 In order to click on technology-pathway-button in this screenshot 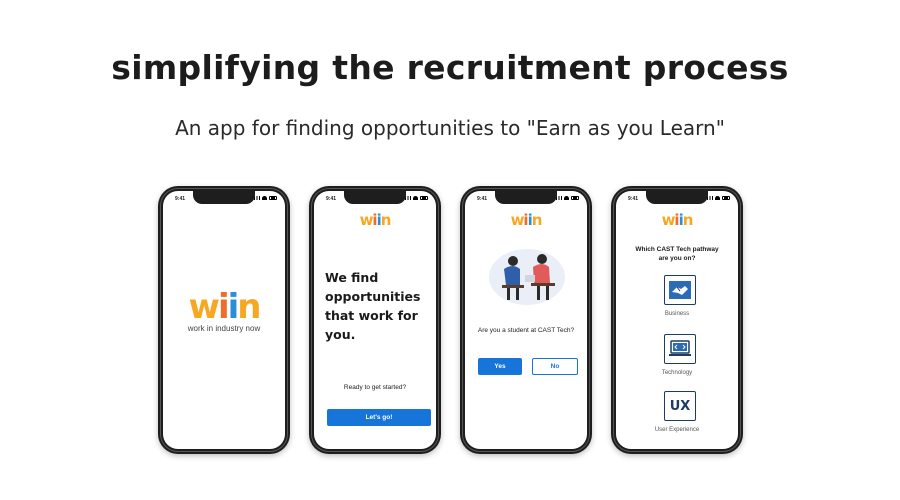, I will do `click(680, 349)`.